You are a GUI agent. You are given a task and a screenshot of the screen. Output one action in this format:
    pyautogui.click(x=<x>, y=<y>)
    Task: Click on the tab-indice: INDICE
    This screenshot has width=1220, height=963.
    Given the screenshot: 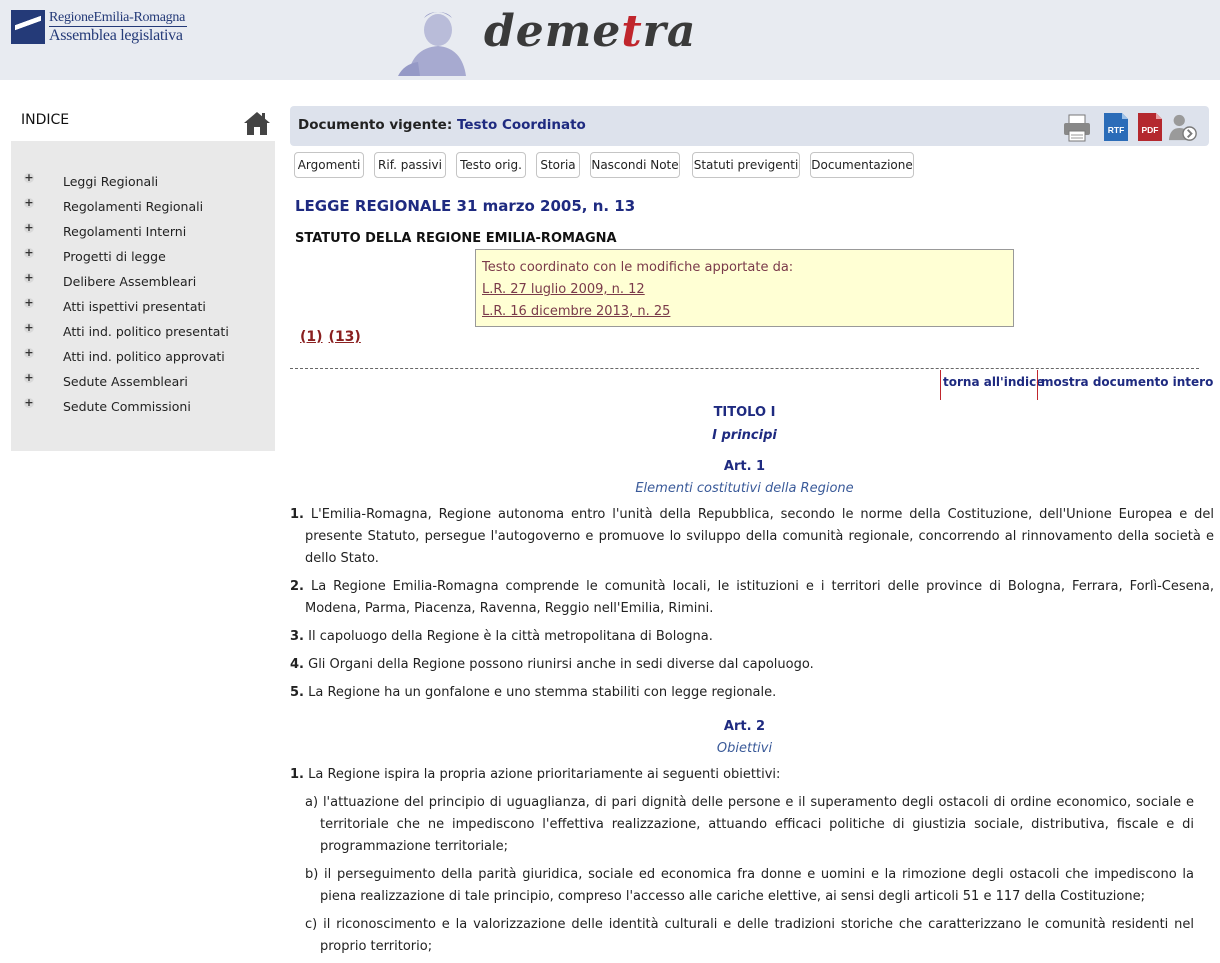 What is the action you would take?
    pyautogui.click(x=43, y=120)
    